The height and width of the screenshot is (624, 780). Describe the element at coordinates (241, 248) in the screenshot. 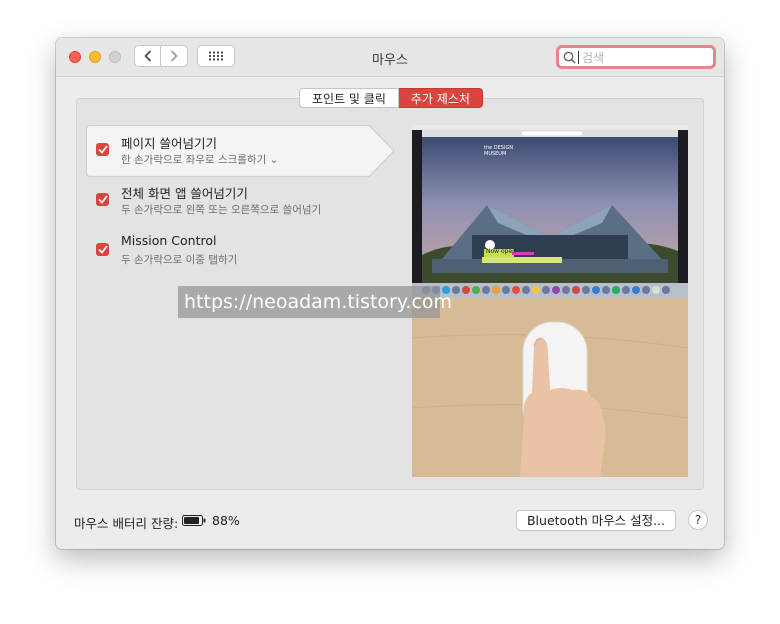

I see `gesture-item-mission-control: Mission Control 두 손가락으로 이중 탭하기` at that location.